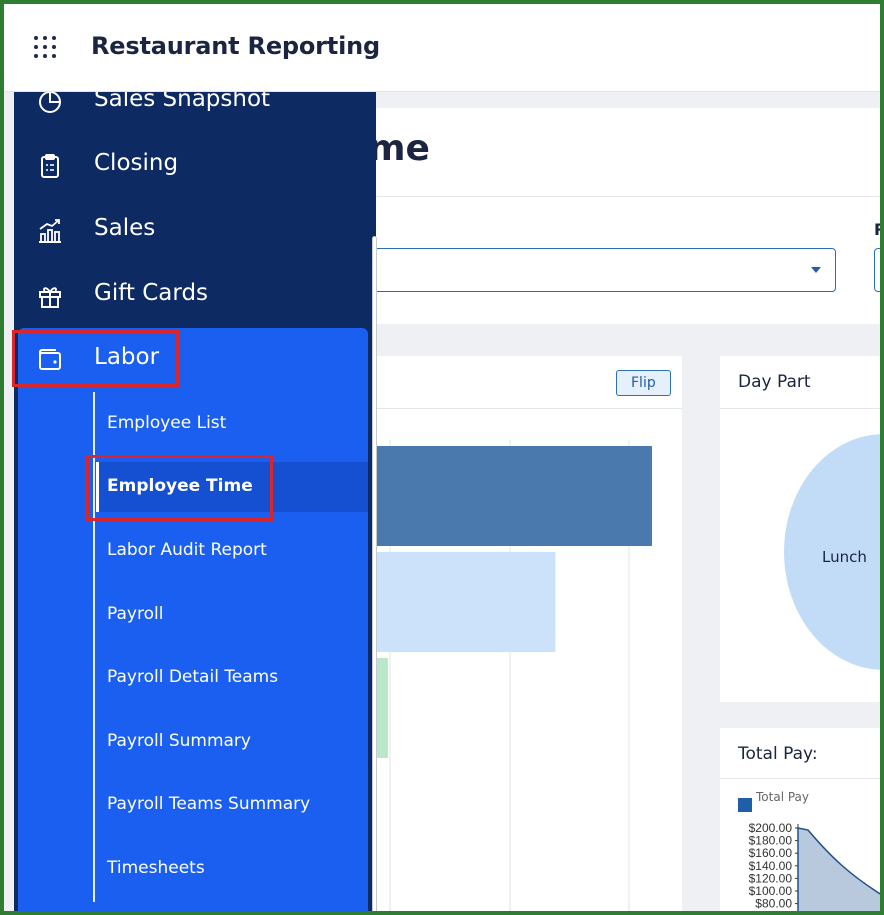 This screenshot has height=915, width=884. I want to click on sidebar-subitem-payroll-detail-teams: Payroll Detail Teams, so click(232, 678).